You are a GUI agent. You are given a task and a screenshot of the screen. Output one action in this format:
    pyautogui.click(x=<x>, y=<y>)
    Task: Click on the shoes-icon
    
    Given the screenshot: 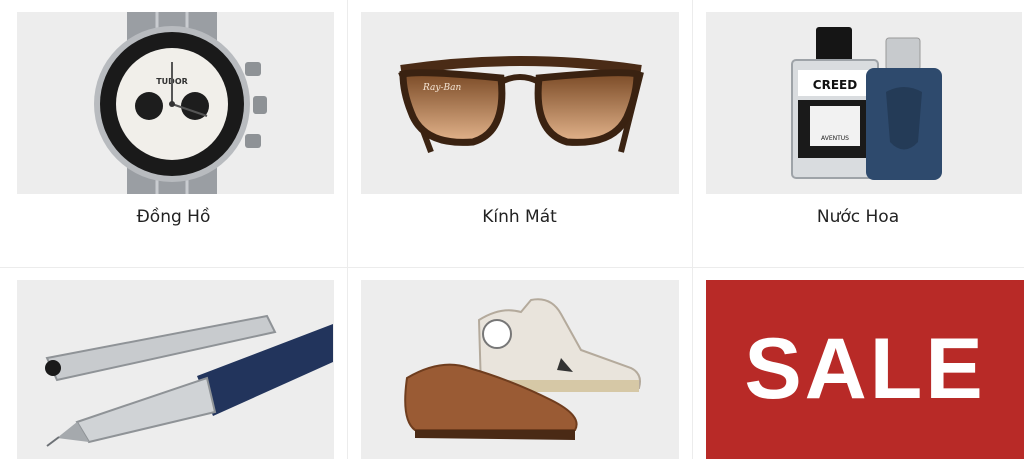 What is the action you would take?
    pyautogui.click(x=522, y=369)
    